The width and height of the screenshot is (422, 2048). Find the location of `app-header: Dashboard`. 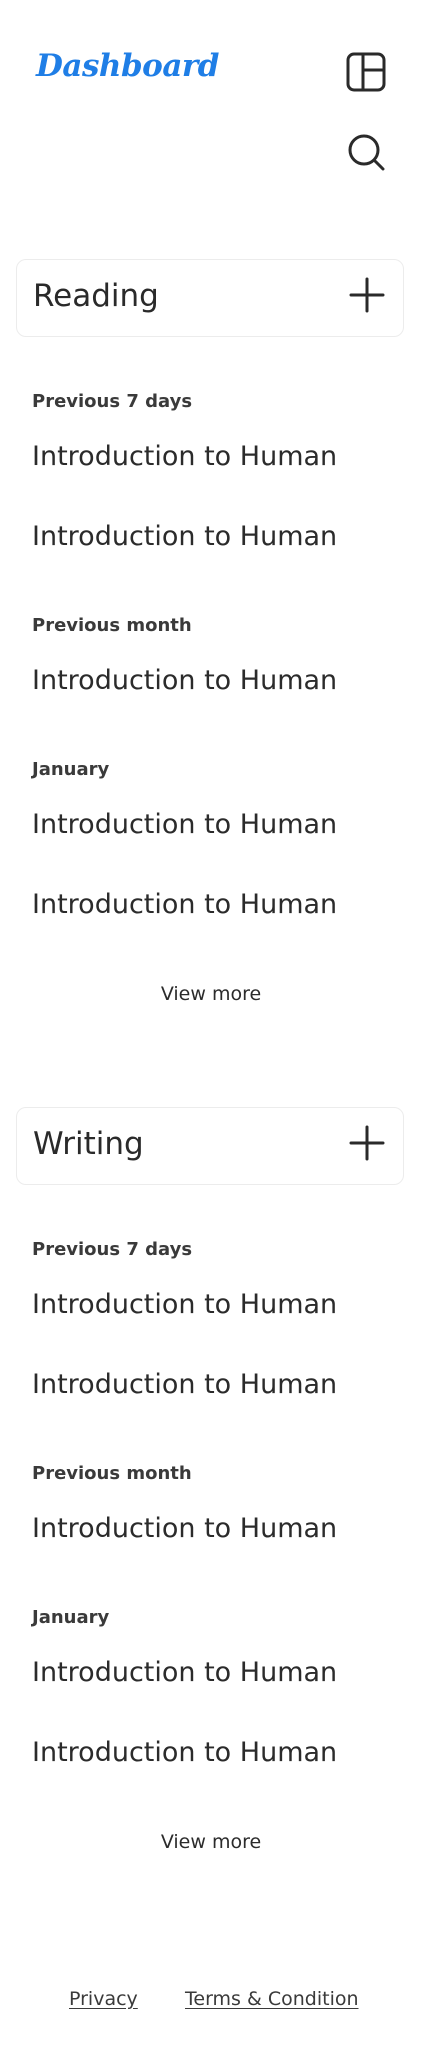

app-header: Dashboard is located at coordinates (211, 100).